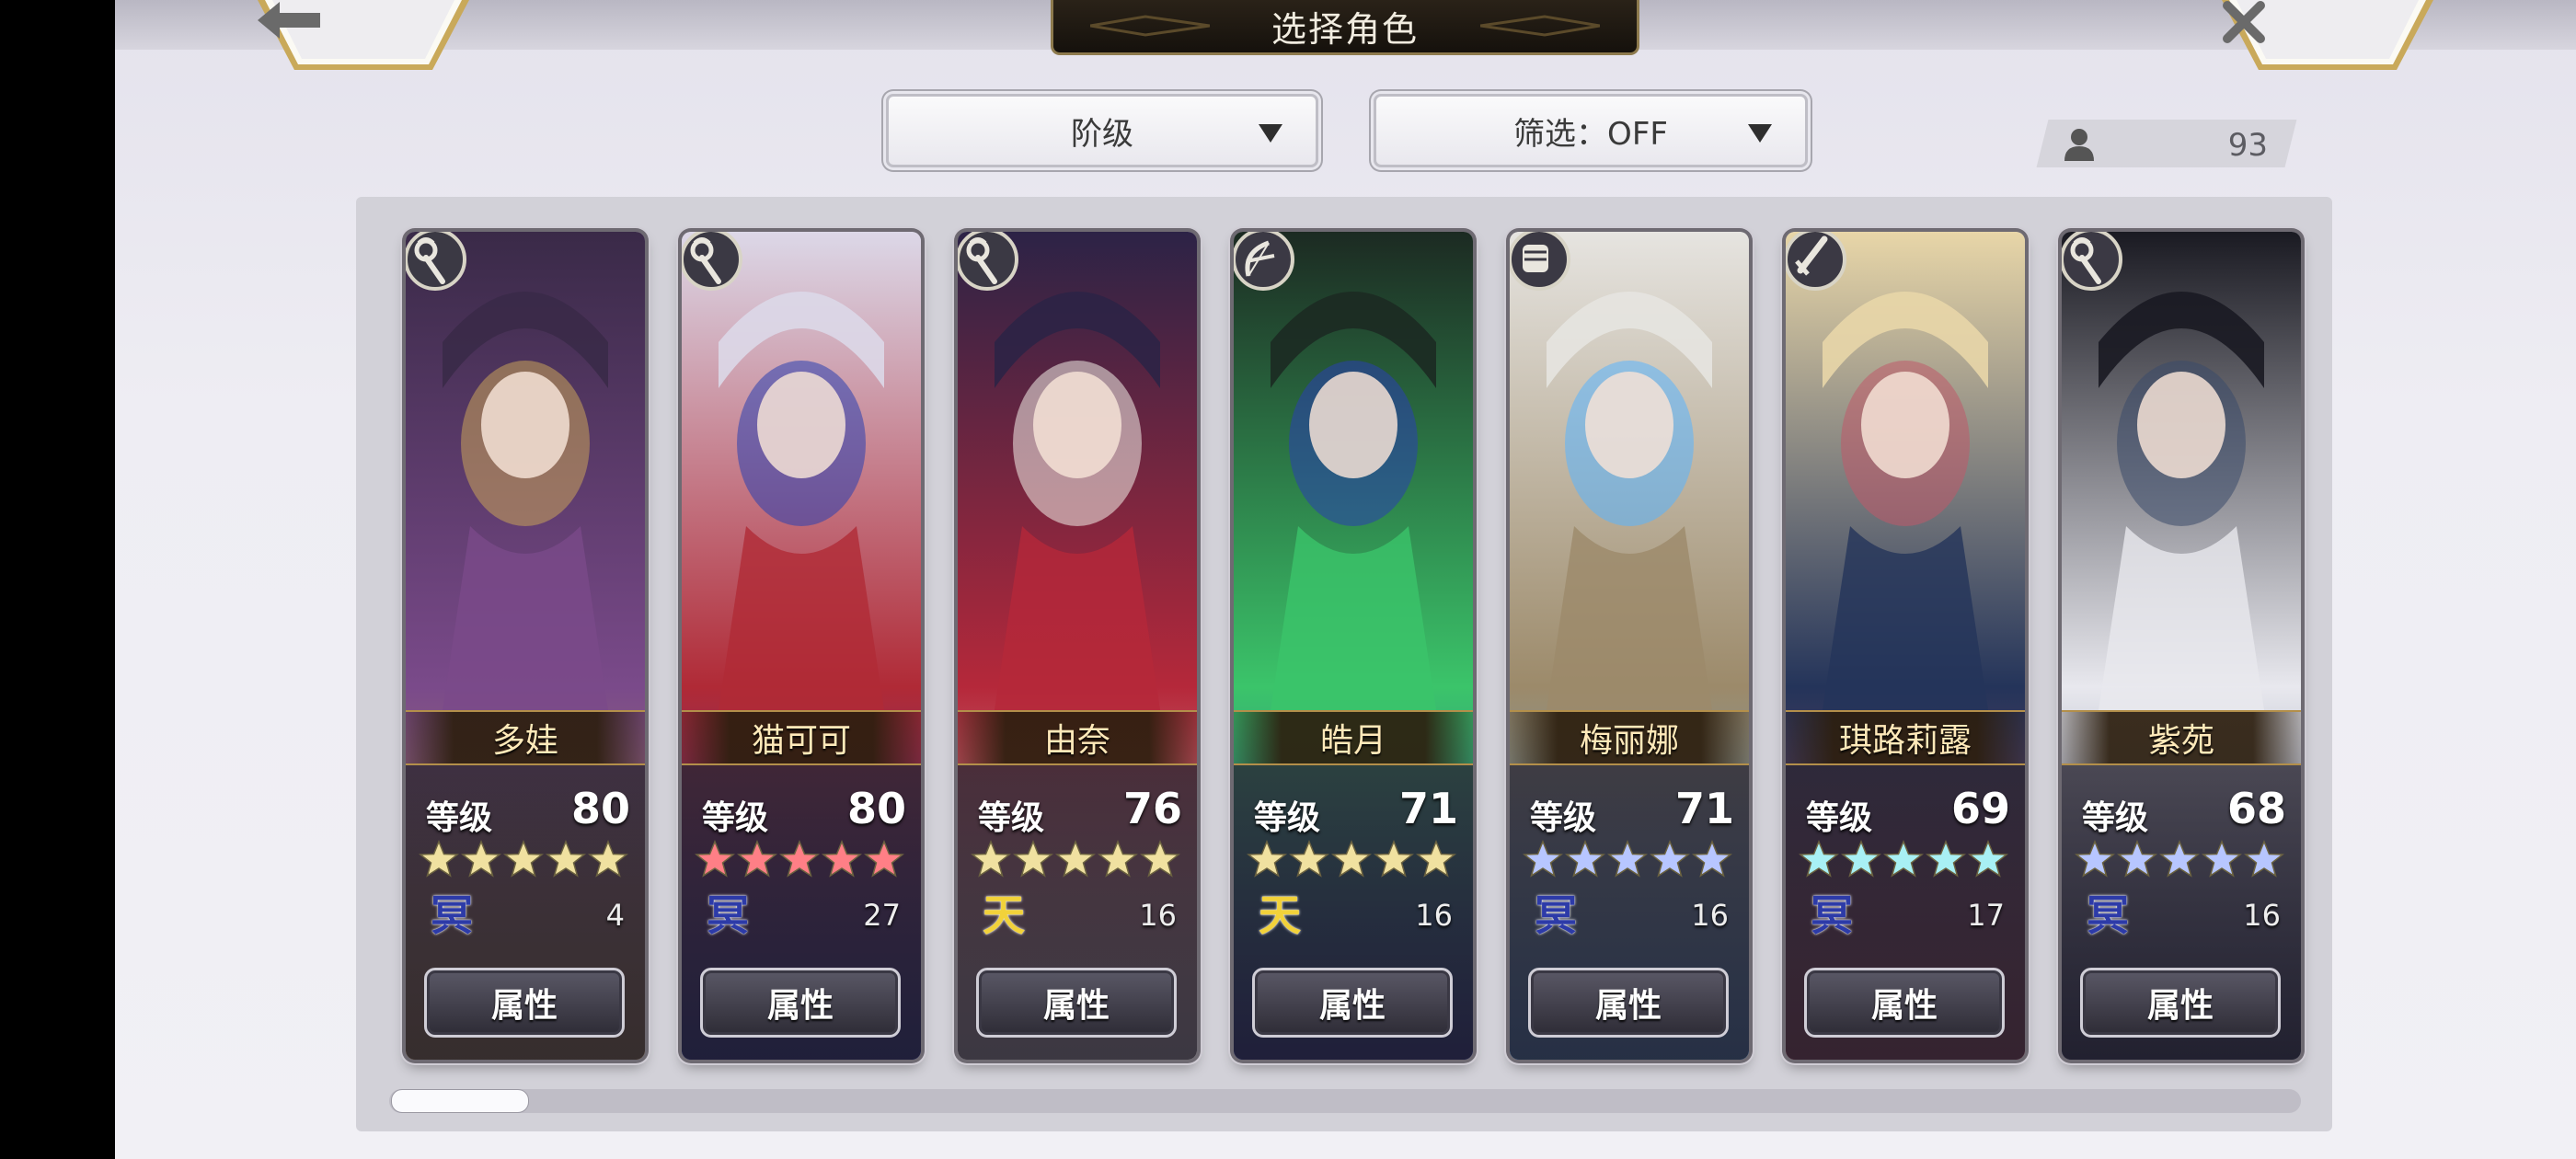  What do you see at coordinates (1152, 808) in the screenshot?
I see `level-value: 76` at bounding box center [1152, 808].